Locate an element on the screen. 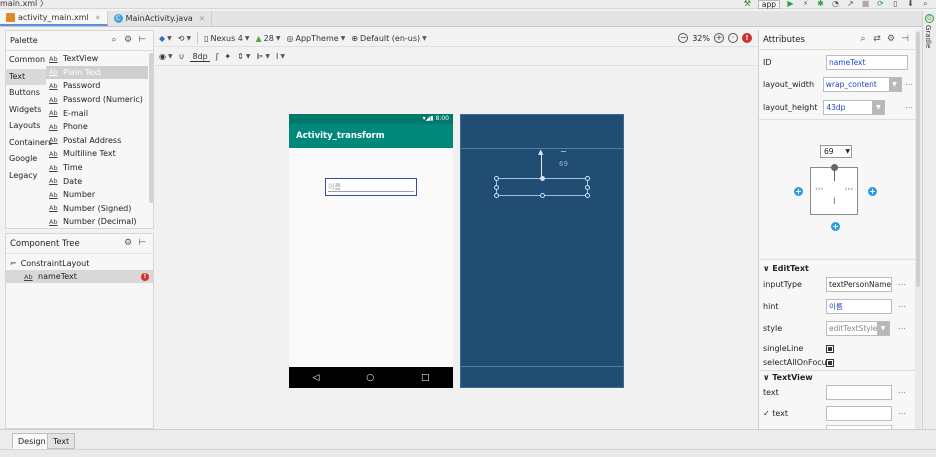 This screenshot has width=936, height=457. clear-constraints-button: ʃ is located at coordinates (217, 56).